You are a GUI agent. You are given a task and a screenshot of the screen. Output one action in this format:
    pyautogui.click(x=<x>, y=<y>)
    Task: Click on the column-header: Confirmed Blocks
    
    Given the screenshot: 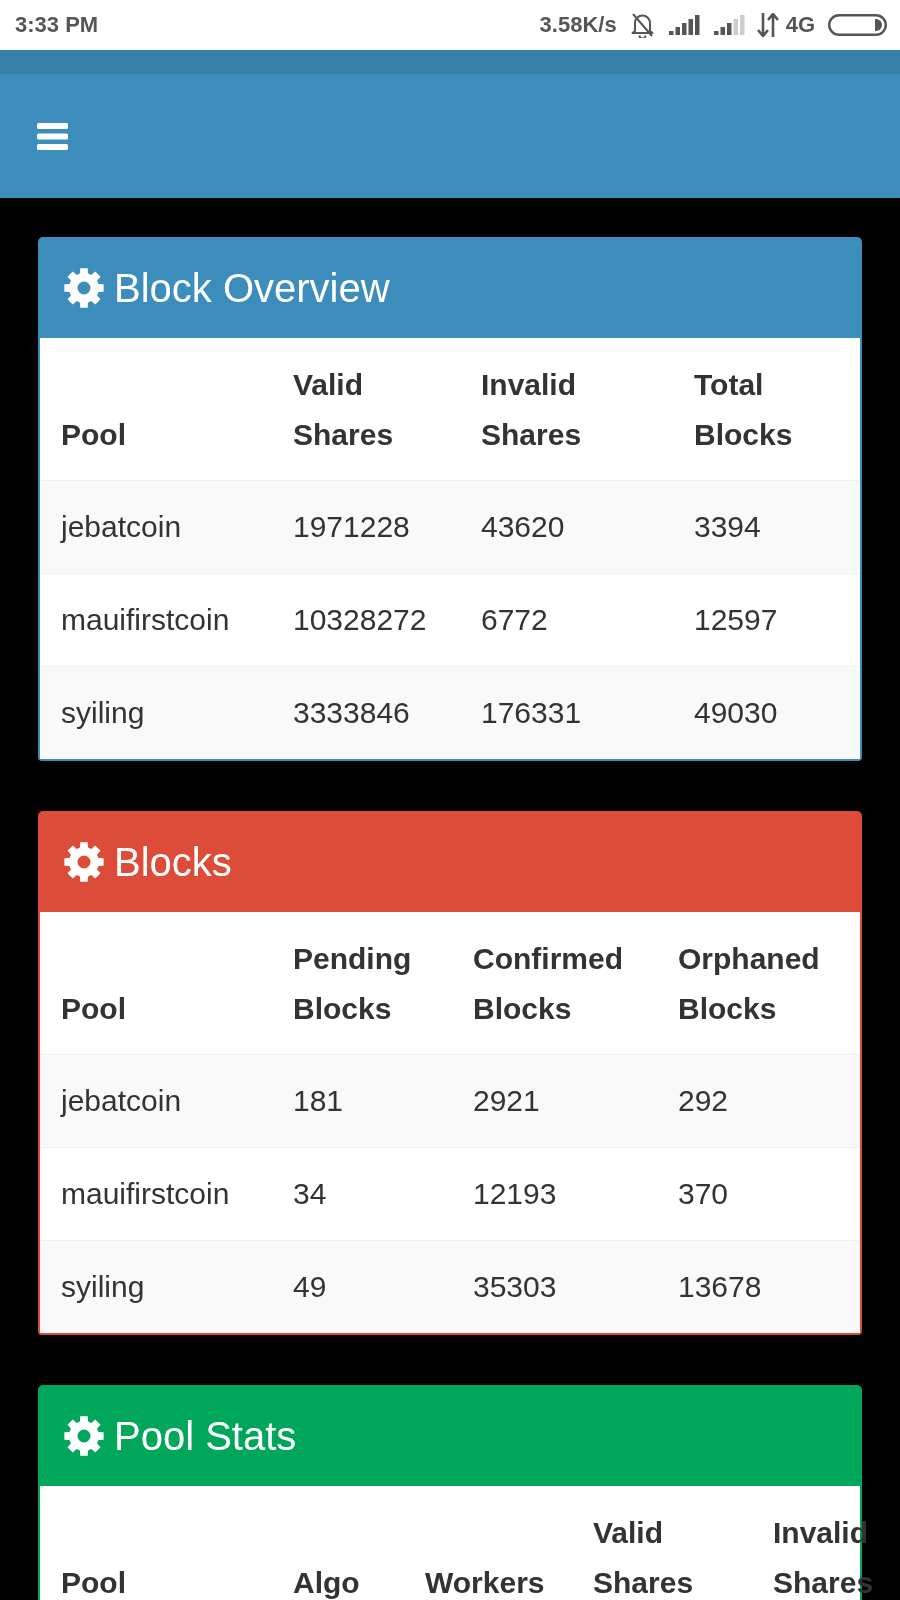 What is the action you would take?
    pyautogui.click(x=548, y=984)
    